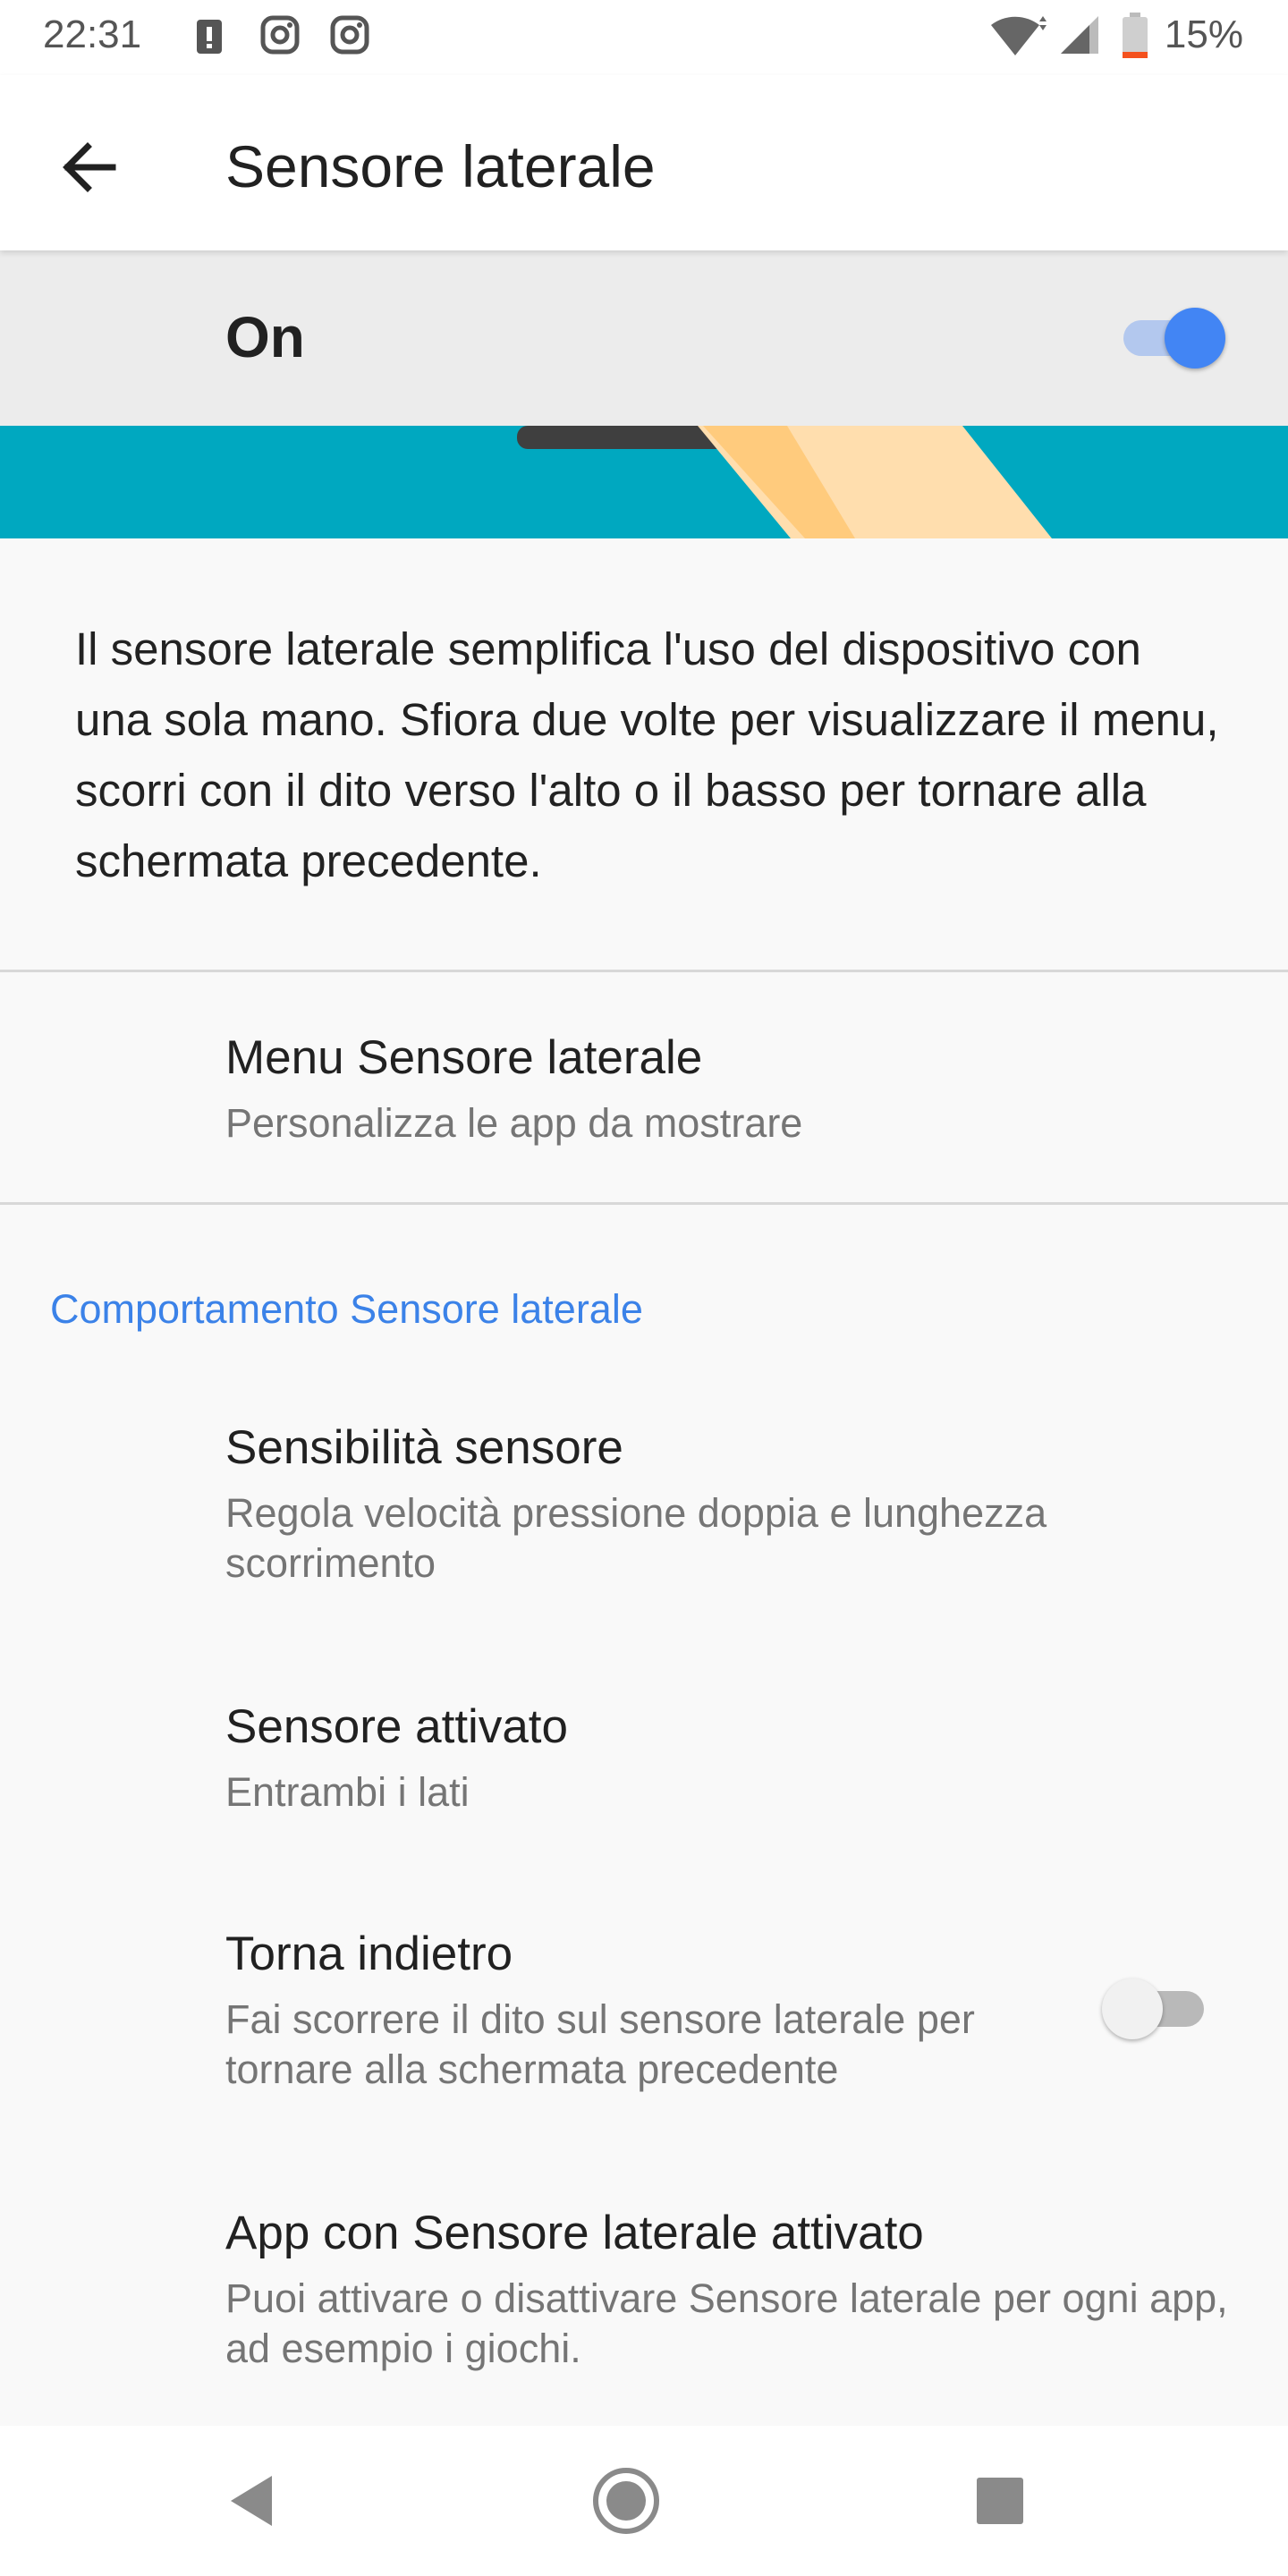 The image size is (1288, 2576). What do you see at coordinates (626, 2501) in the screenshot?
I see `home-circle-icon` at bounding box center [626, 2501].